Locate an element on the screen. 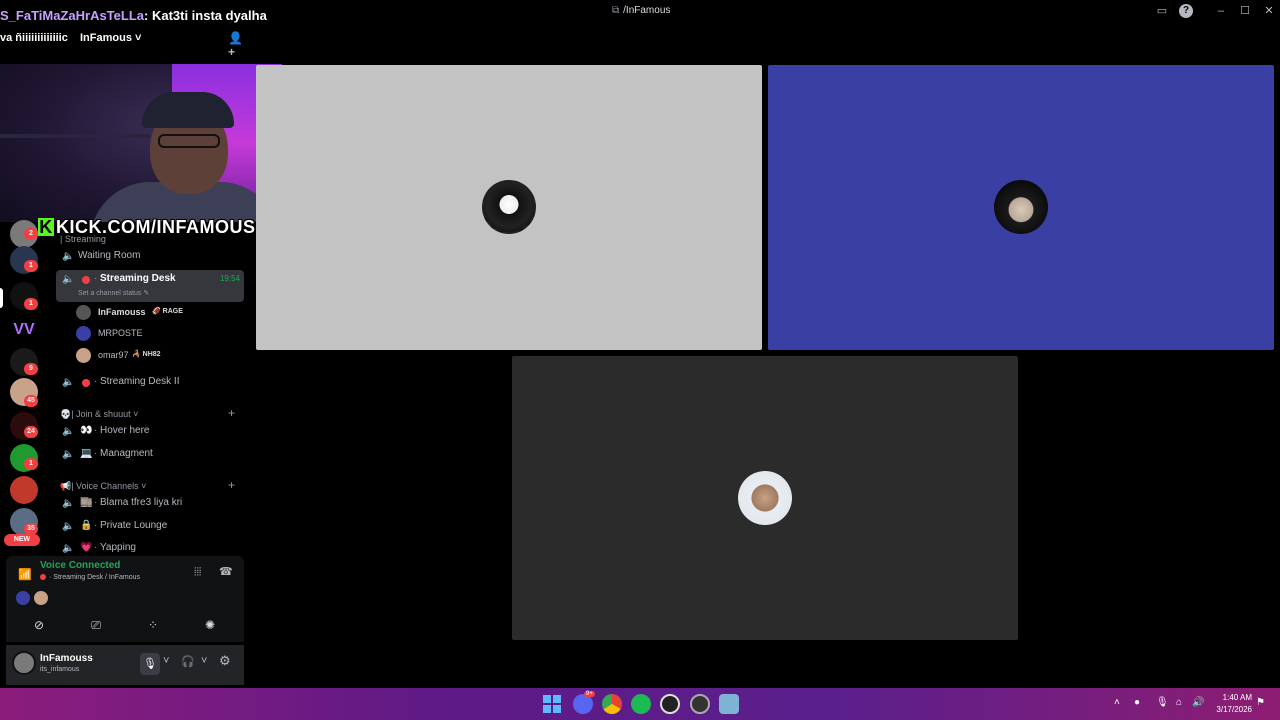  soundboard-icon: ✺ is located at coordinates (210, 625).